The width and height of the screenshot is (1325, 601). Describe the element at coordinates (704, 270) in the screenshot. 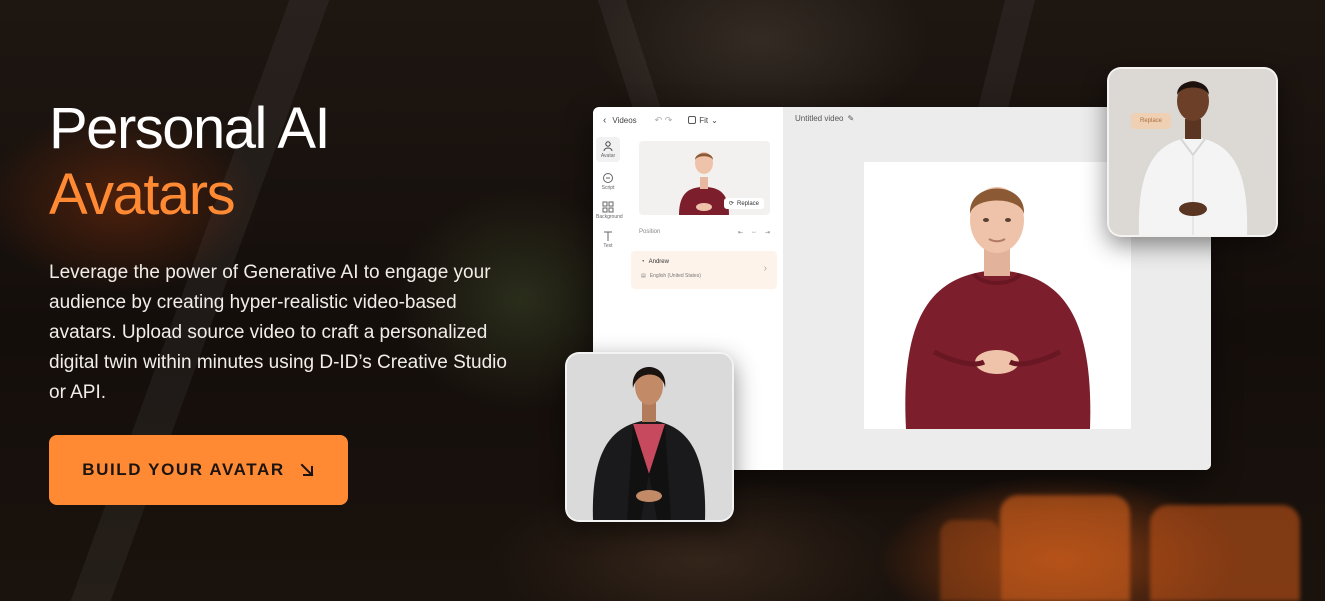

I see `voice-selector: ◔ Andrew ▤ English (United States) ›` at that location.